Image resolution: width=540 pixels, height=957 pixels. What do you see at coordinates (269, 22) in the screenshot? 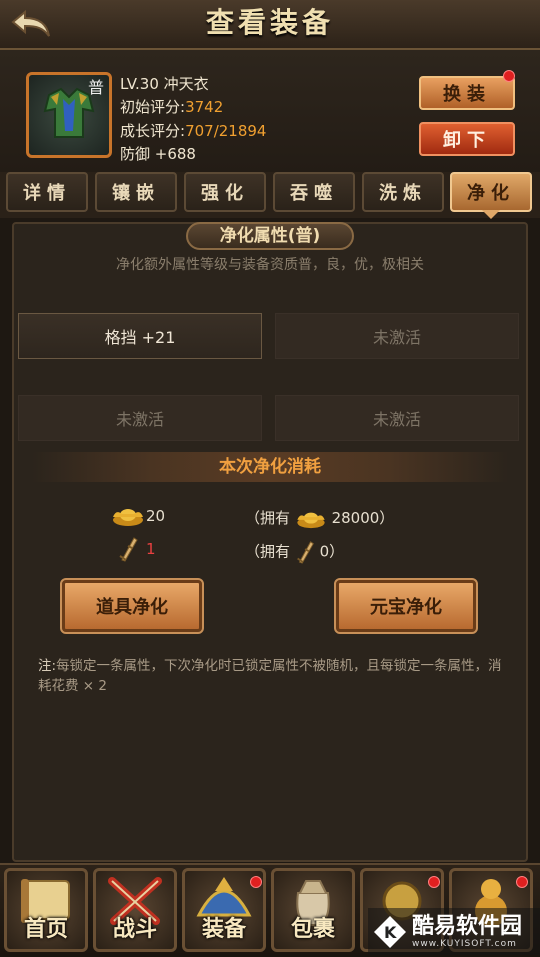
I see `page-title: 查看装备` at bounding box center [269, 22].